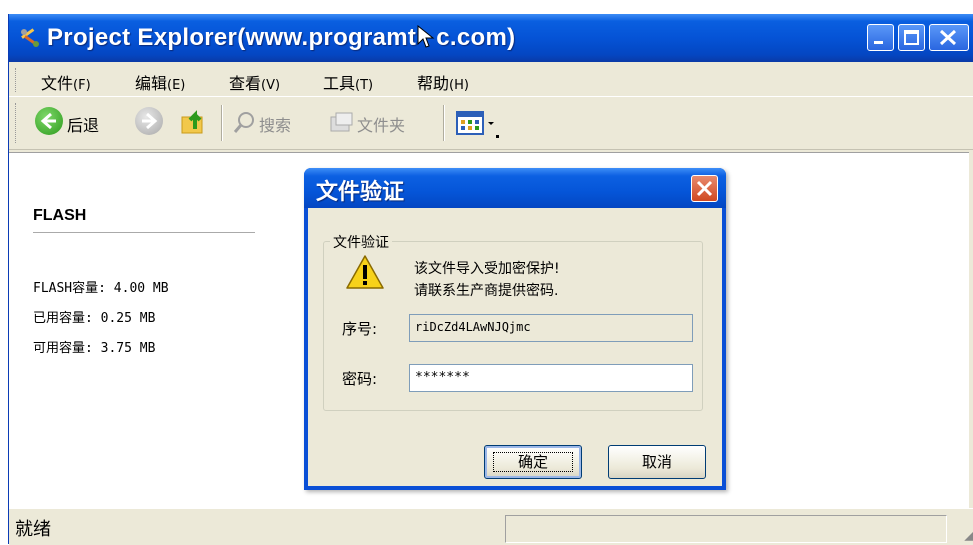  I want to click on forward-arrow-icon, so click(149, 121).